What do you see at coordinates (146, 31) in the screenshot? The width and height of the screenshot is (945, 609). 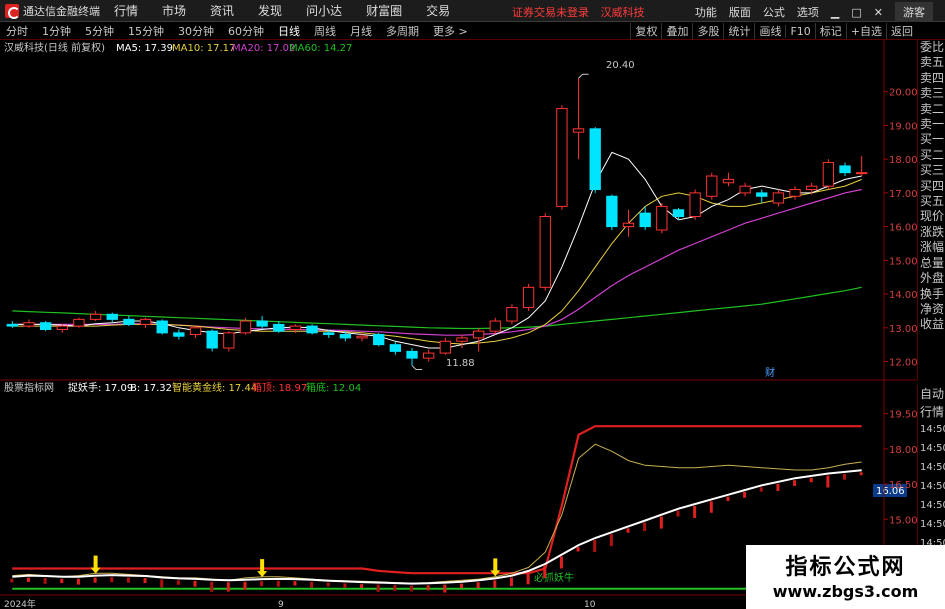 I see `tab-15min: 15分钟` at bounding box center [146, 31].